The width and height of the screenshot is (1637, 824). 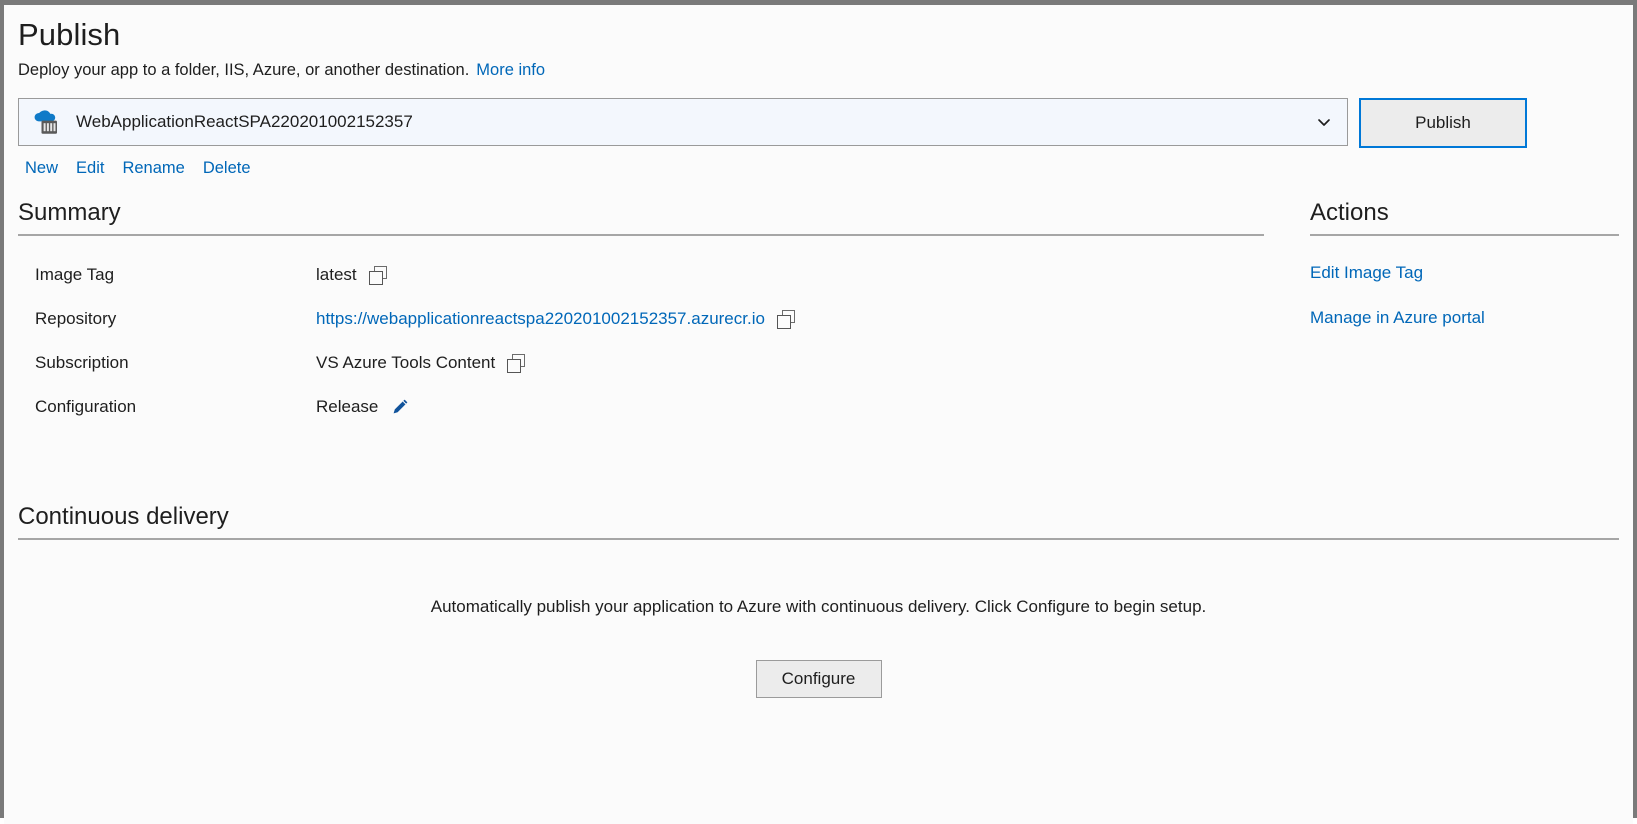 What do you see at coordinates (1464, 295) in the screenshot?
I see `actions-list: Edit Image Tag Manage in Azure portal` at bounding box center [1464, 295].